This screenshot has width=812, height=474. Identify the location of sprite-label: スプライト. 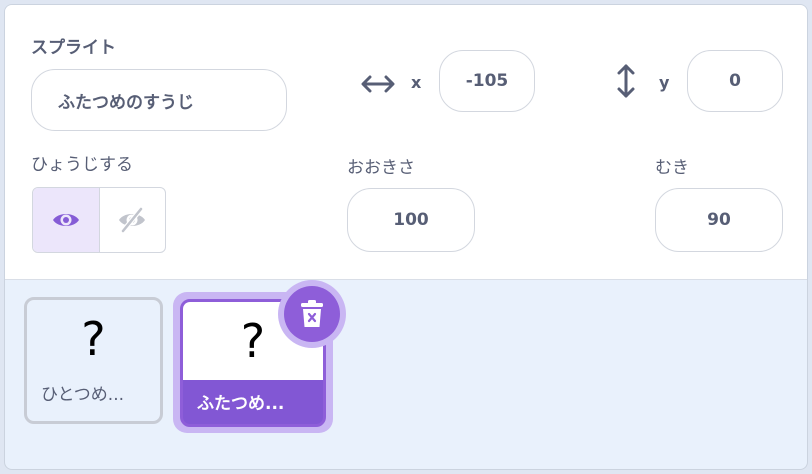
(73, 48).